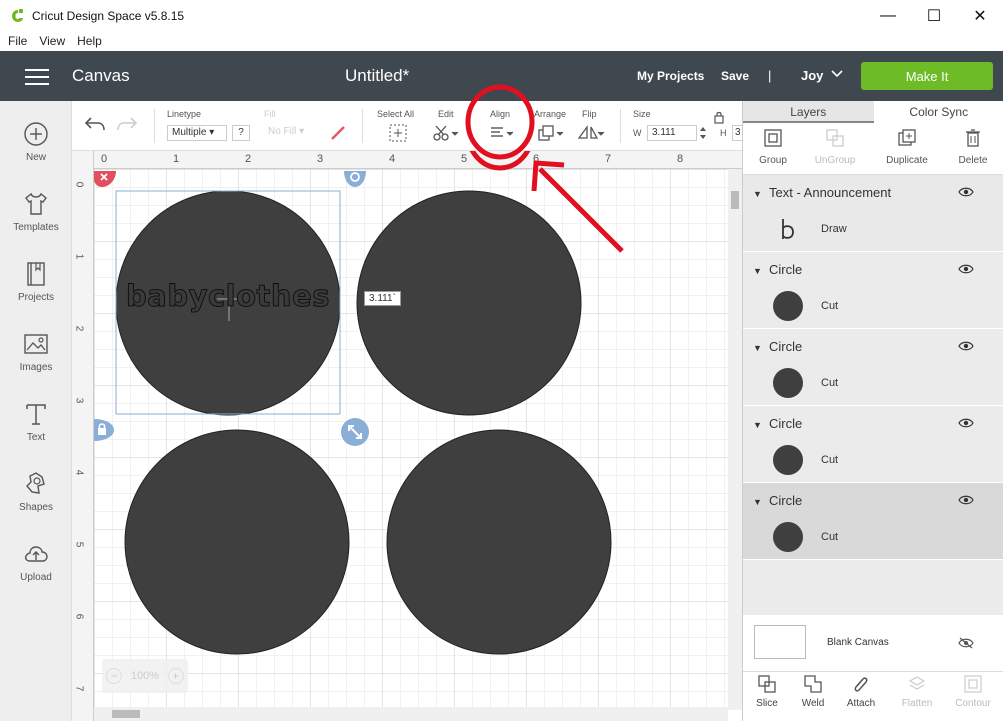  I want to click on user-menu: Joy, so click(812, 75).